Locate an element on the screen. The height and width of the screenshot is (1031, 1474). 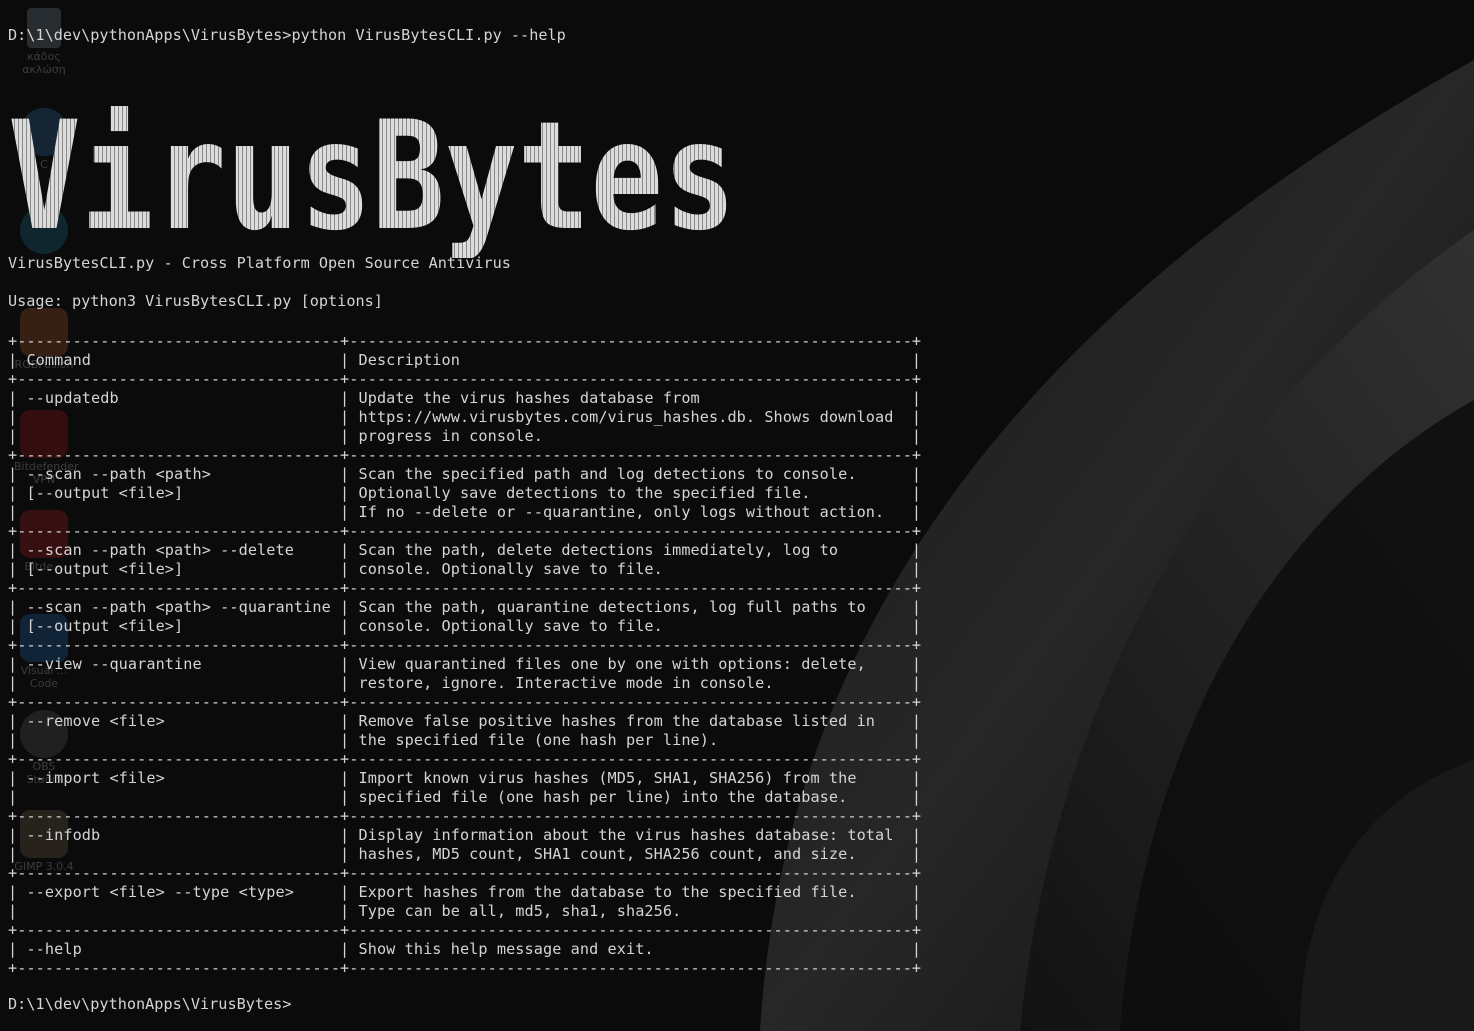
table-header-row: | Command | Description | is located at coordinates (465, 360).